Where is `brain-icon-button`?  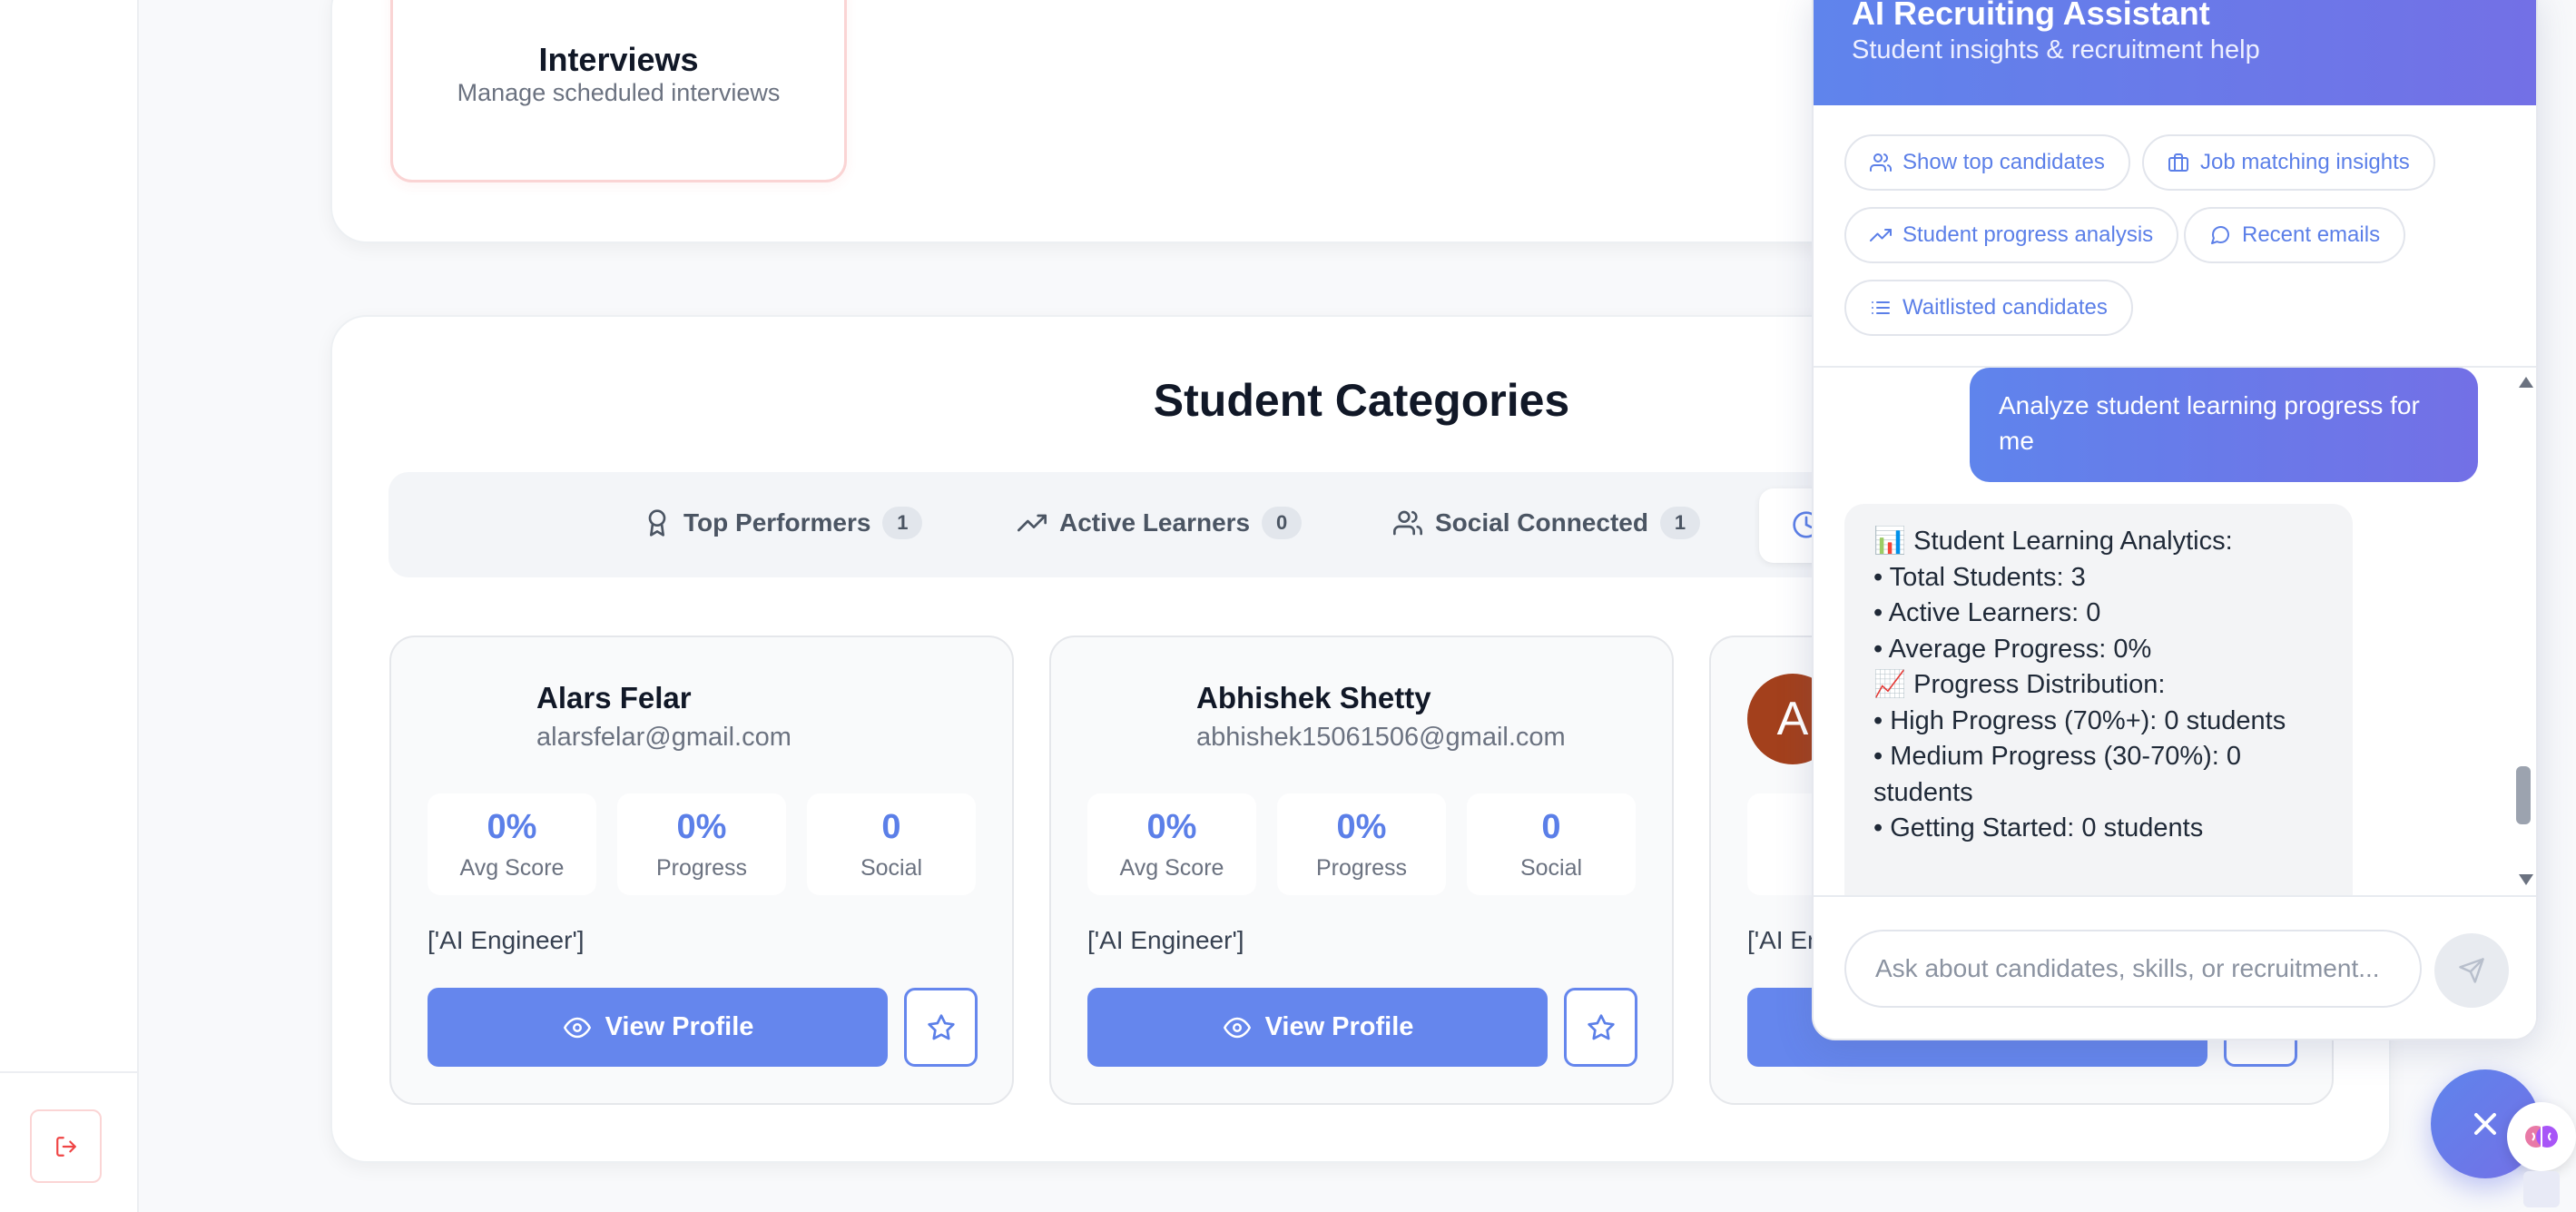 brain-icon-button is located at coordinates (2541, 1136).